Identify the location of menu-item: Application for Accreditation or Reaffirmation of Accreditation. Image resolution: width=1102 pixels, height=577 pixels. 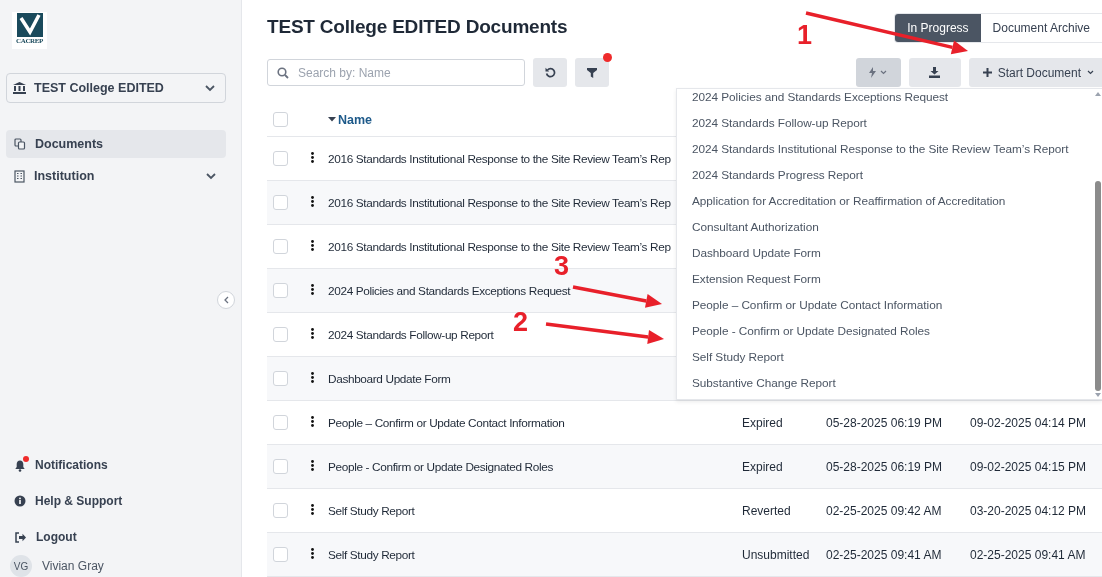
(885, 201).